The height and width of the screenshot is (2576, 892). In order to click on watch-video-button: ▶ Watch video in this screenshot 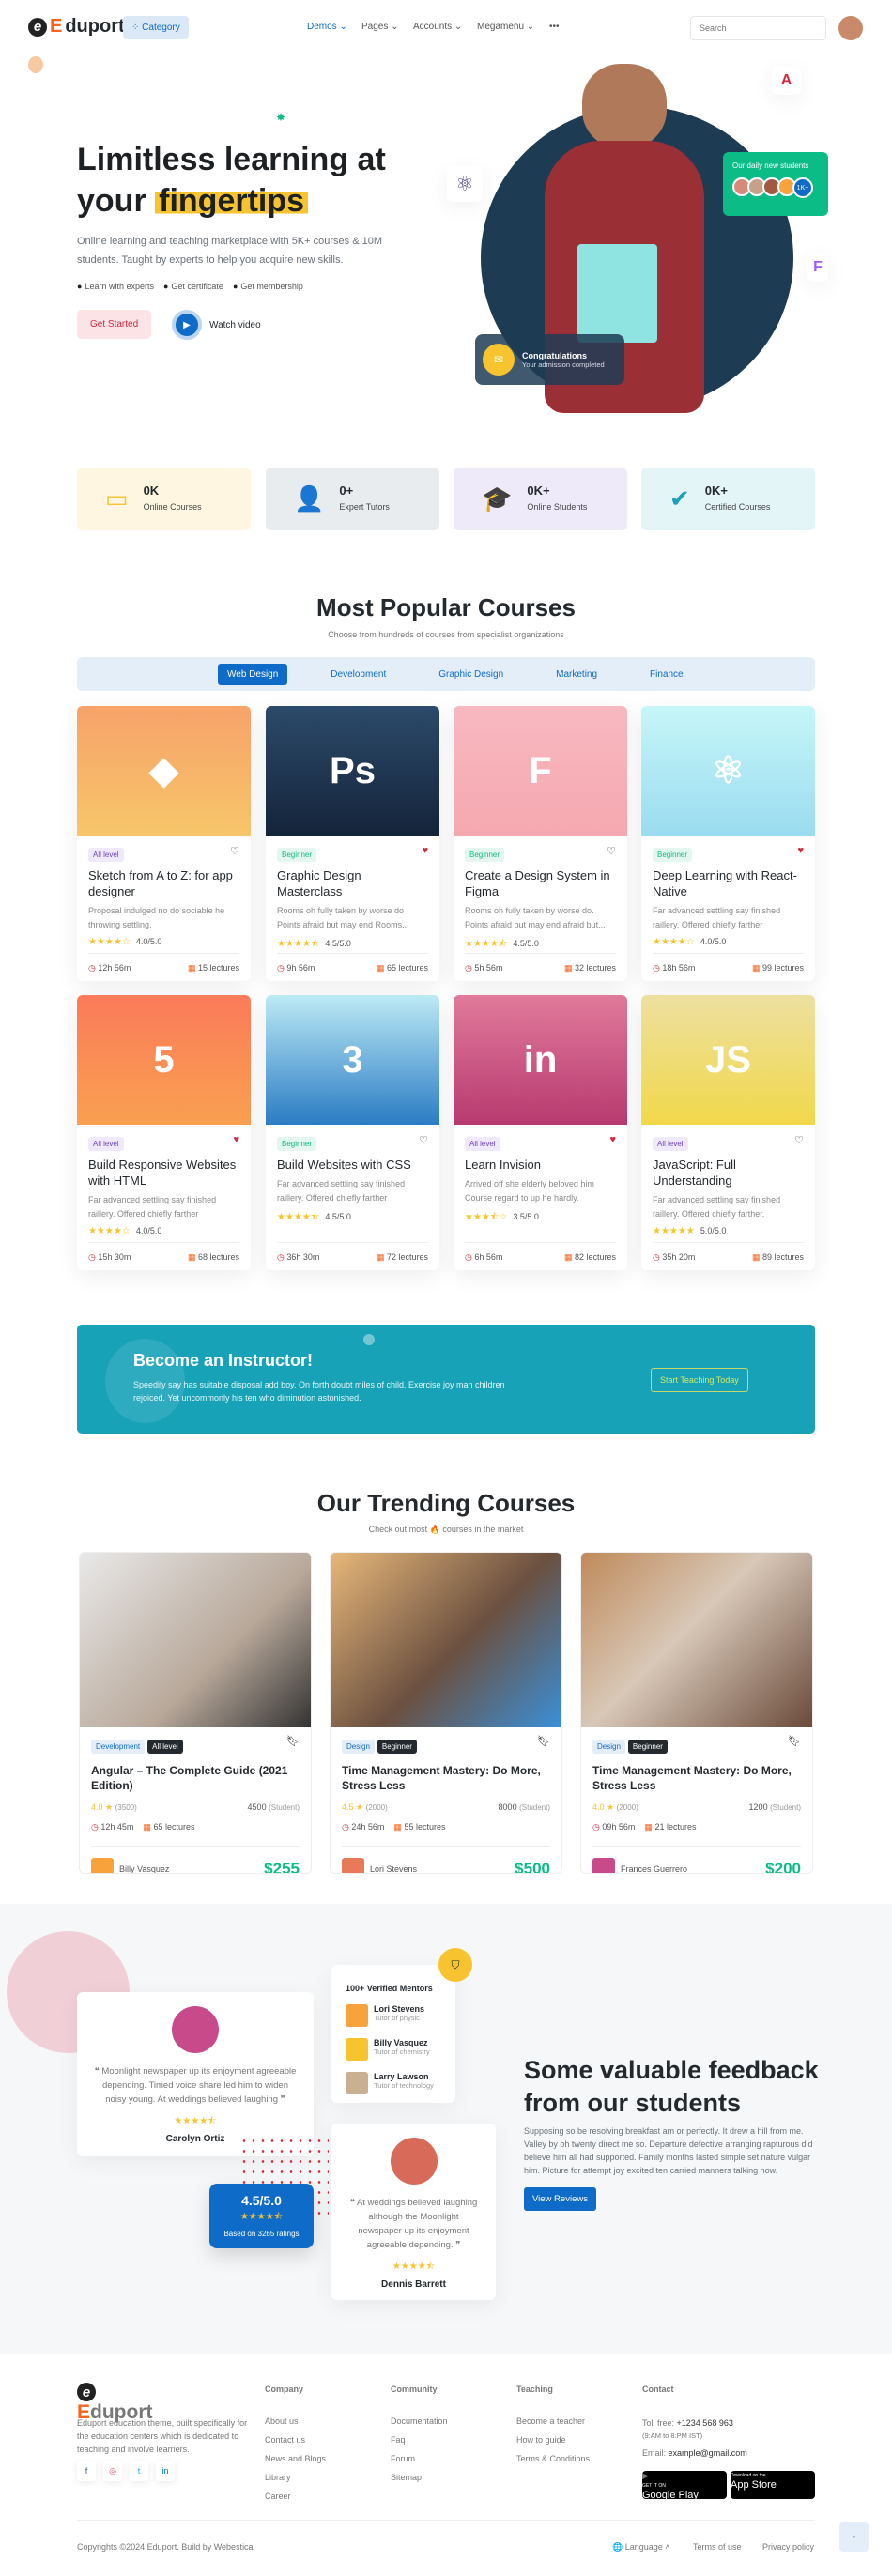, I will do `click(216, 325)`.